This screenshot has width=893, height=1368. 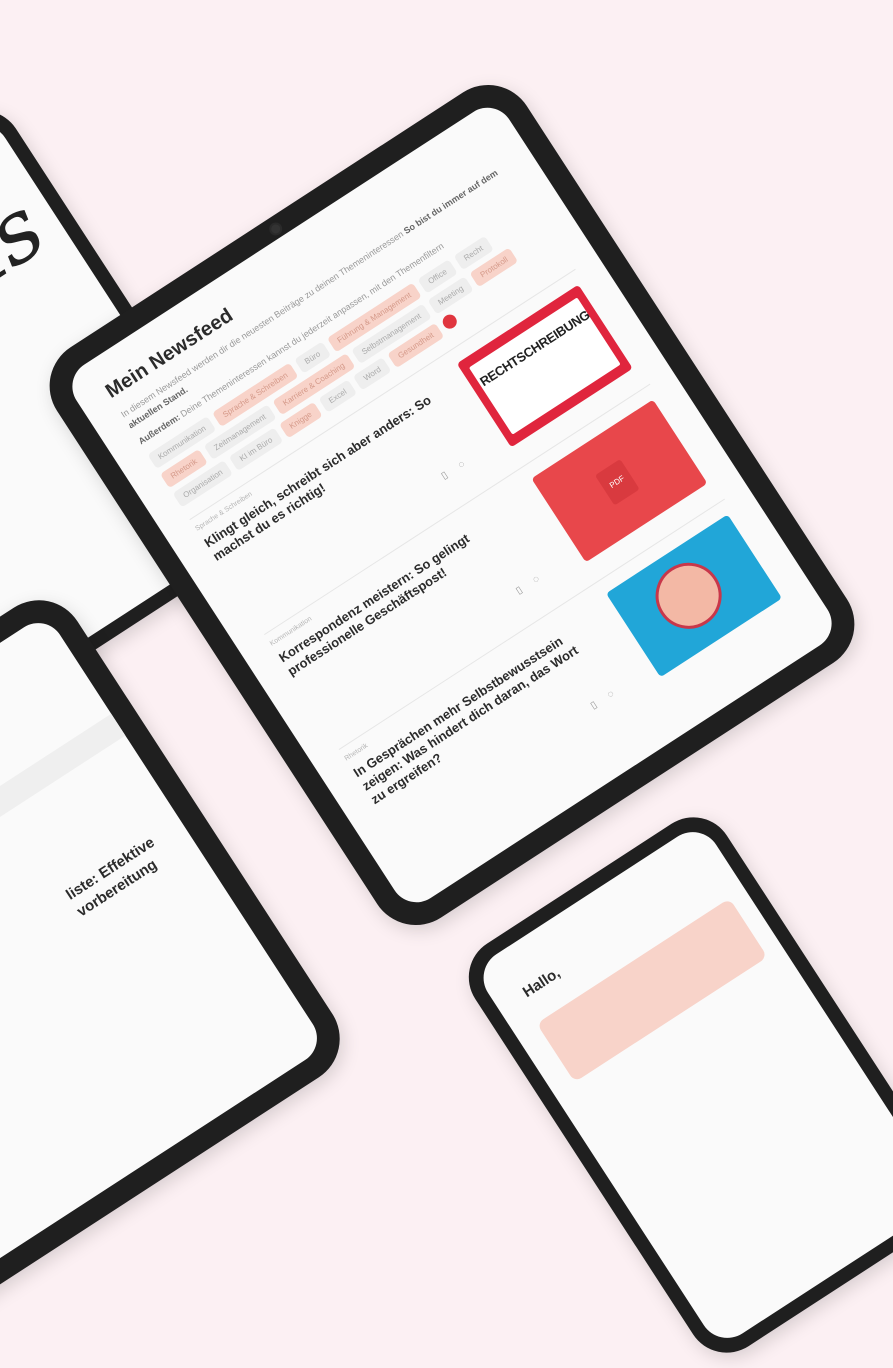 I want to click on highlight-card, so click(x=652, y=990).